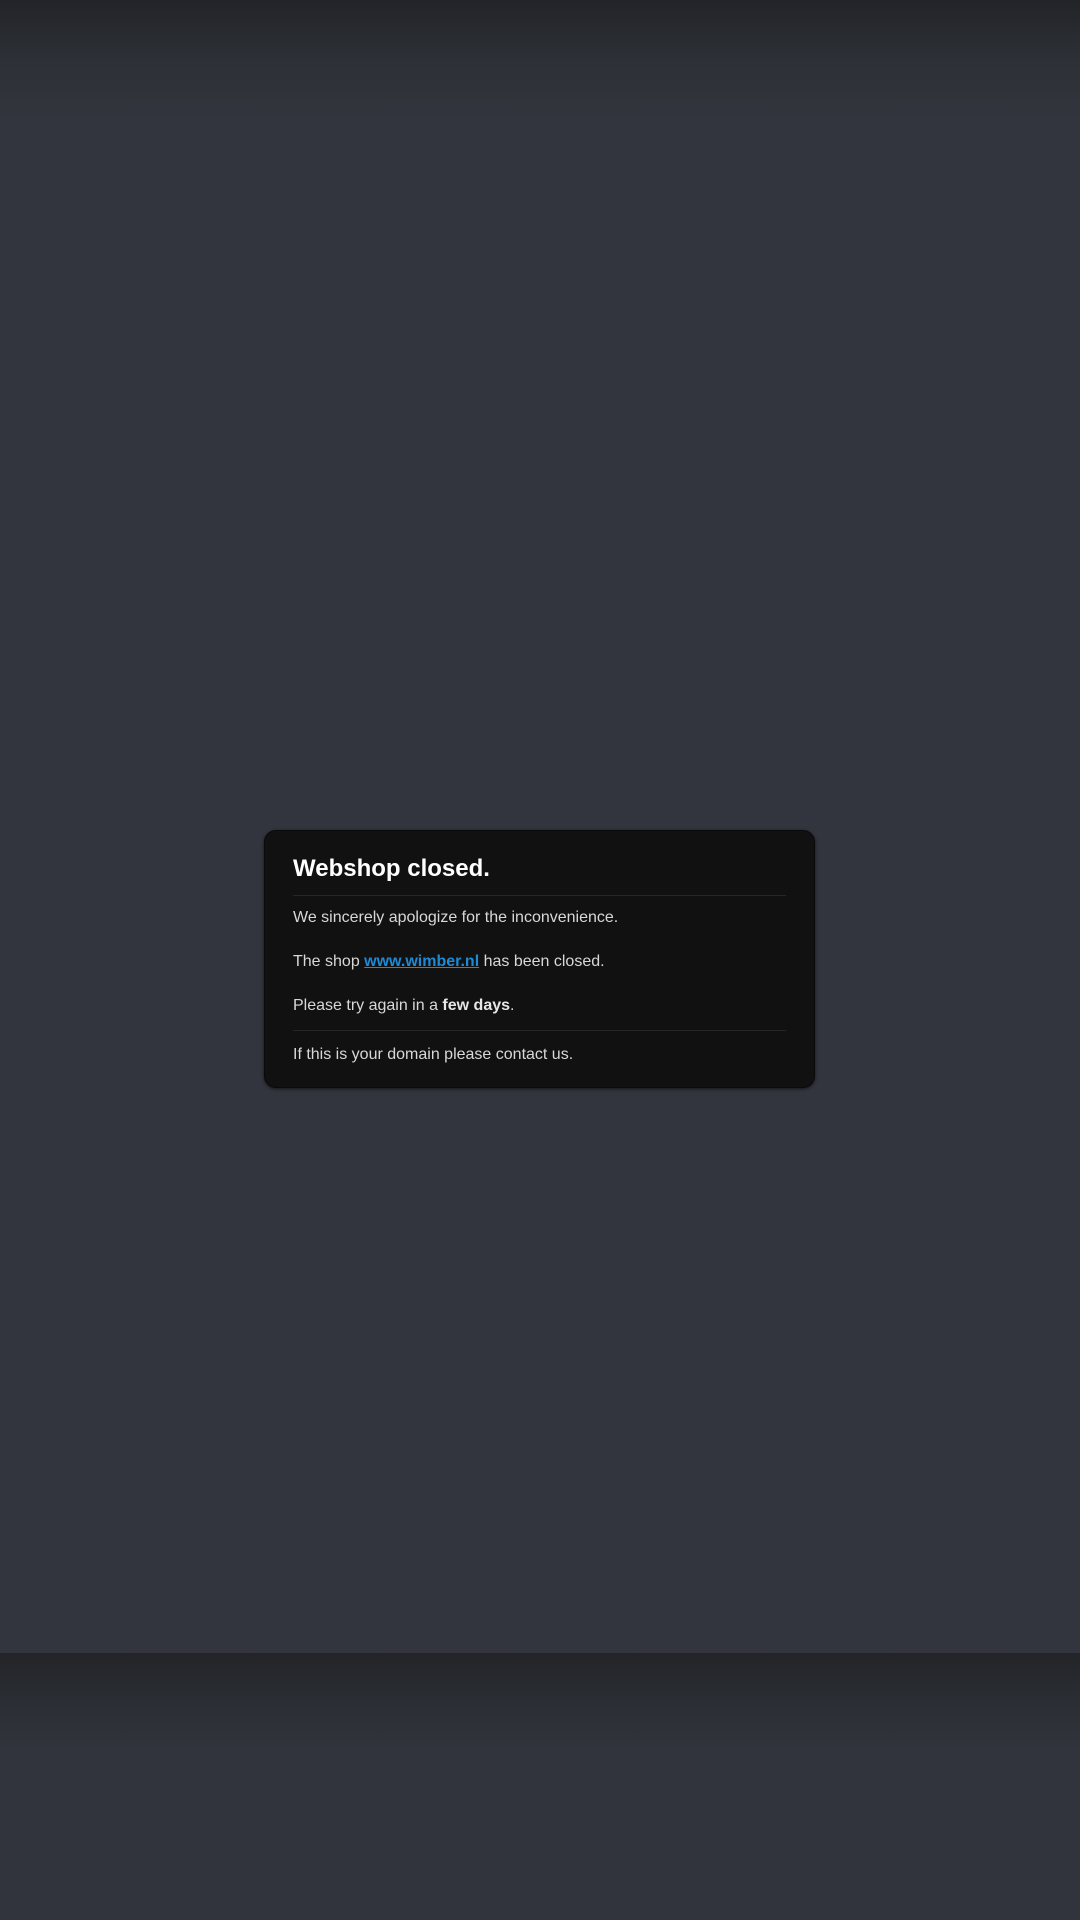  Describe the element at coordinates (539, 895) in the screenshot. I see `title-divider` at that location.